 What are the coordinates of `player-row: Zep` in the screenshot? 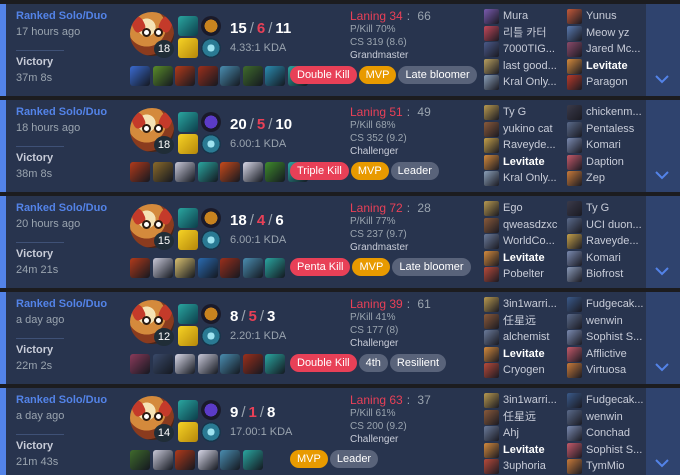 It's located at (608, 178).